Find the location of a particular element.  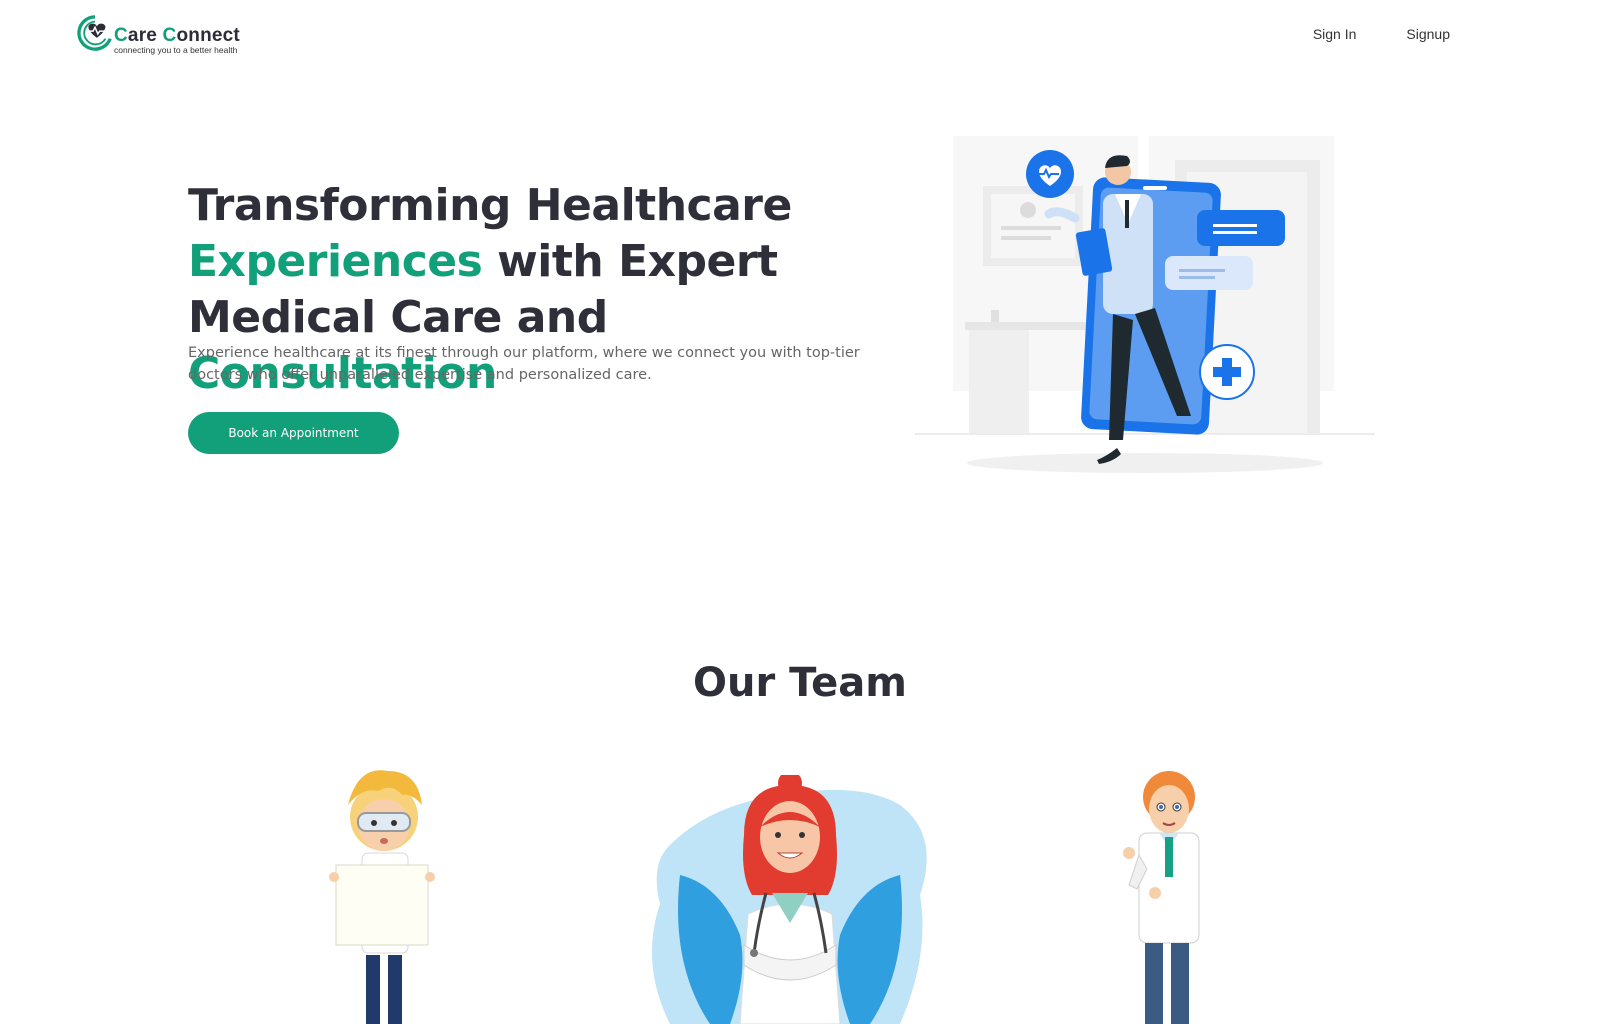

hero-title-line1: Transforming Healthcare is located at coordinates (490, 205).